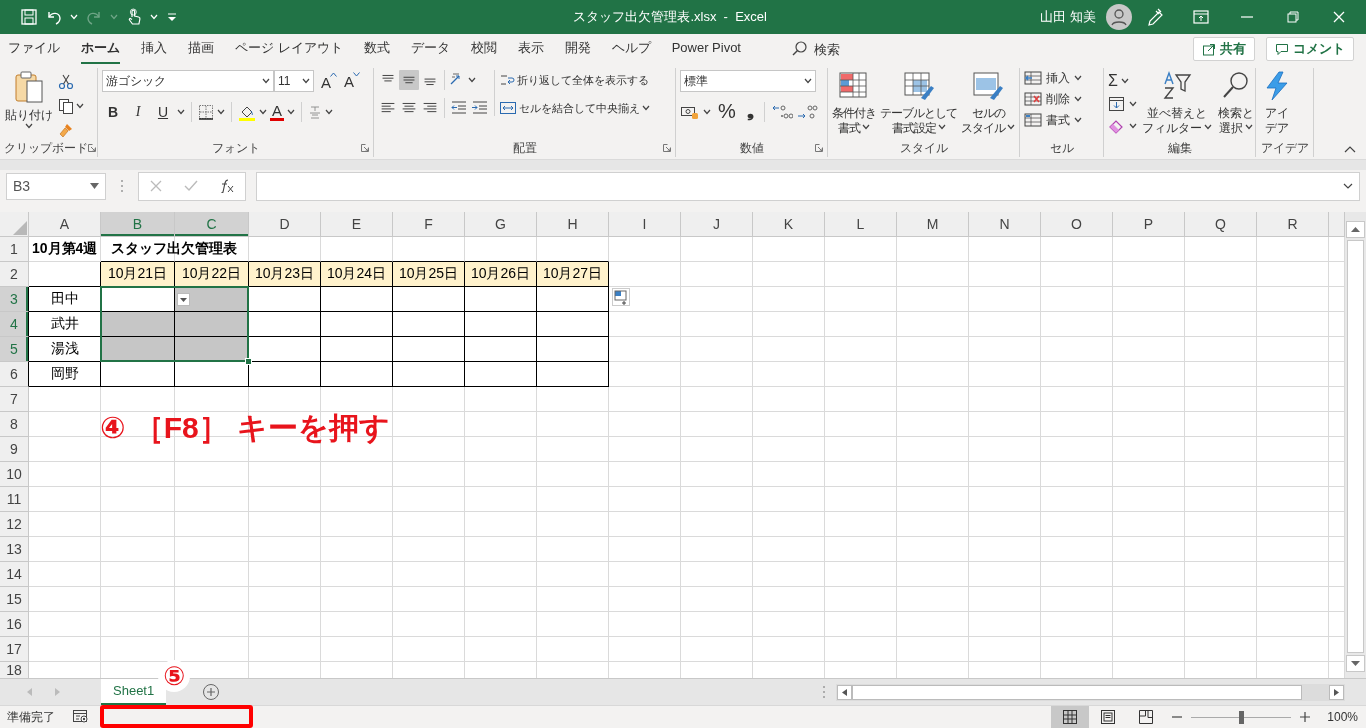 The width and height of the screenshot is (1366, 728). What do you see at coordinates (1053, 99) in the screenshot?
I see `delete-button: 削除` at bounding box center [1053, 99].